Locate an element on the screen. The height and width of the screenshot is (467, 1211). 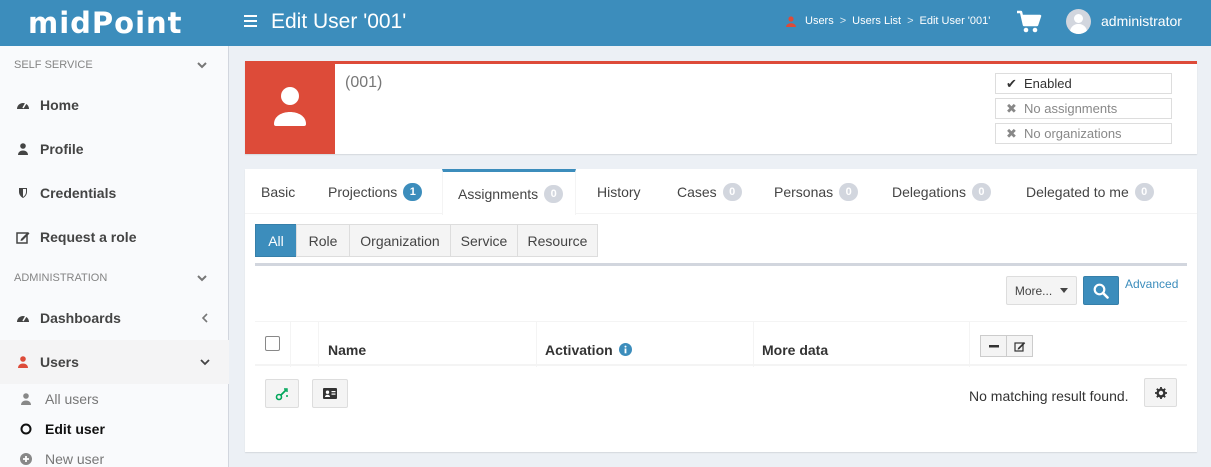
search-icon is located at coordinates (1101, 291).